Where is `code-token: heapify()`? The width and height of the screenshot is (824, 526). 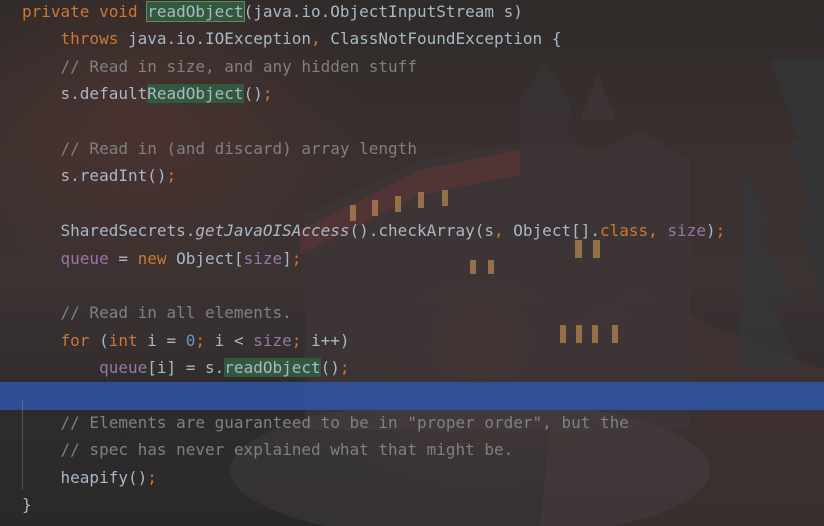
code-token: heapify() is located at coordinates (85, 477).